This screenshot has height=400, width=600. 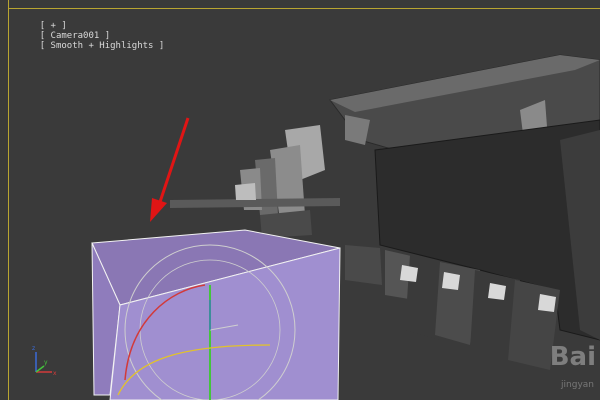 I want to click on svg-text: y, so click(x=46, y=362).